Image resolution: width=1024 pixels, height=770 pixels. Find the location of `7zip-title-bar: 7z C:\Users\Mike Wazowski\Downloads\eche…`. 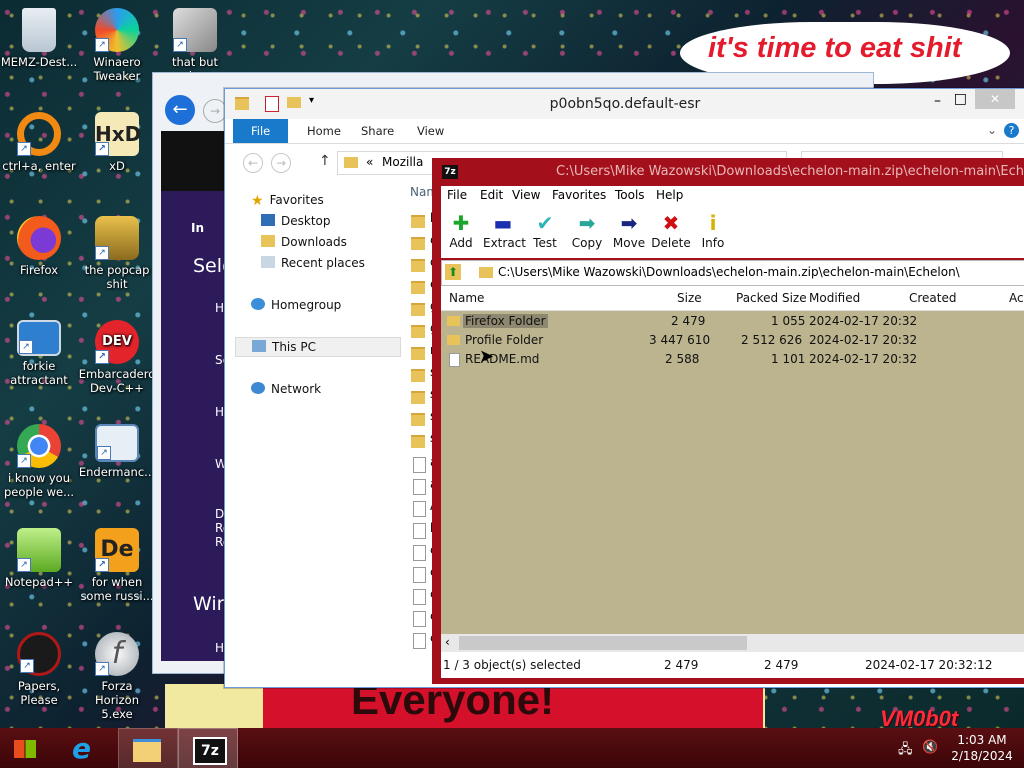

7zip-title-bar: 7z C:\Users\Mike Wazowski\Downloads\eche… is located at coordinates (728, 172).